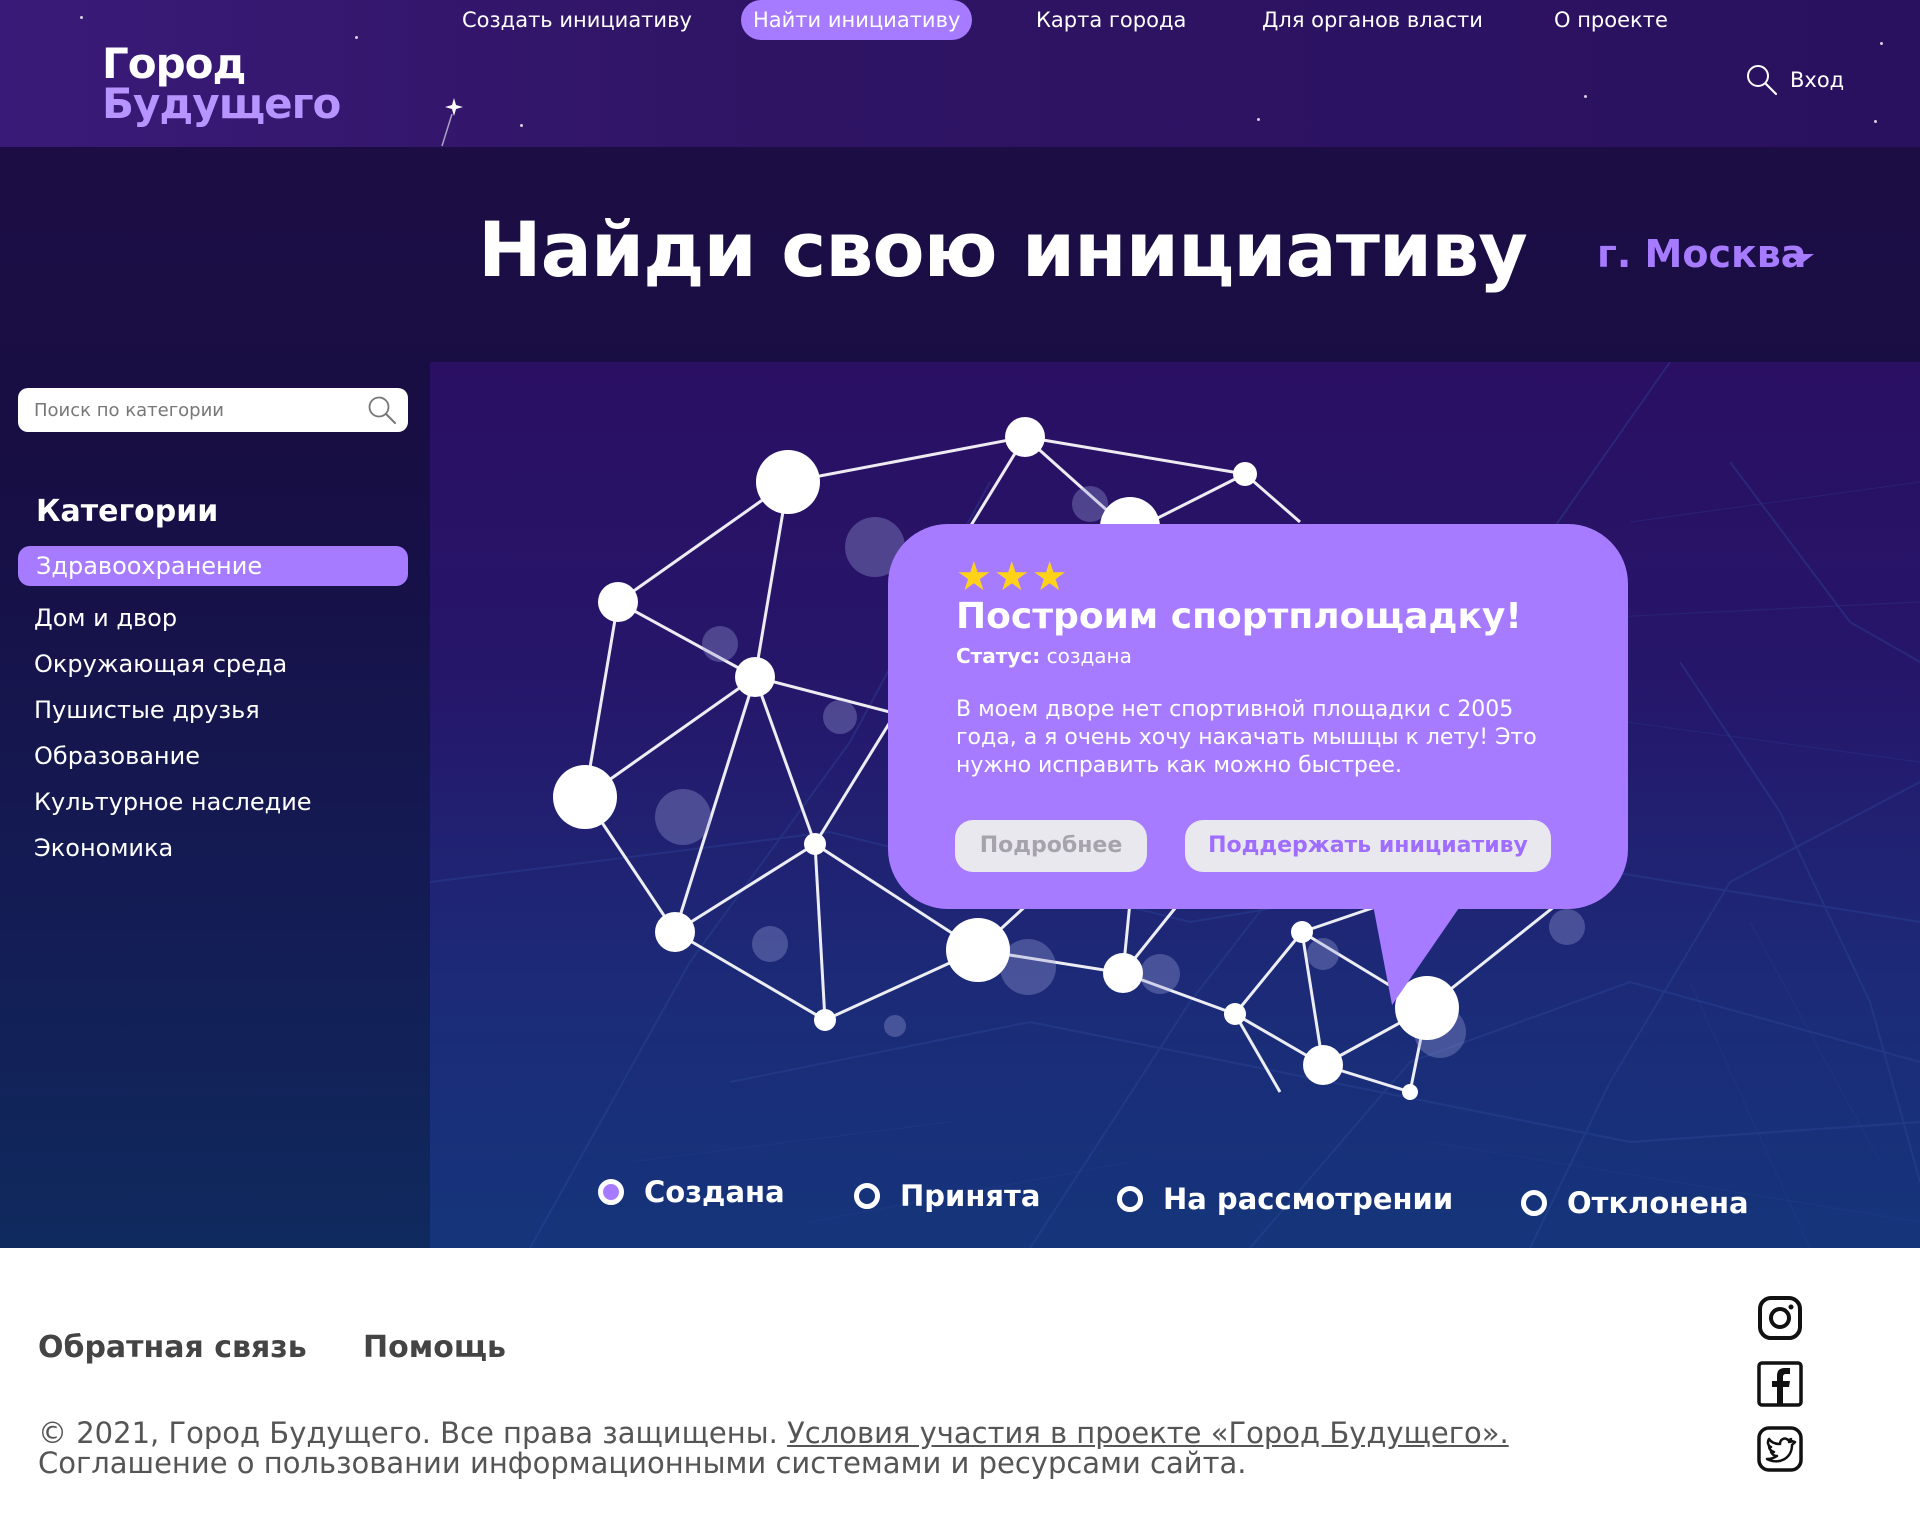  Describe the element at coordinates (1780, 1318) in the screenshot. I see `instagram-icon` at that location.